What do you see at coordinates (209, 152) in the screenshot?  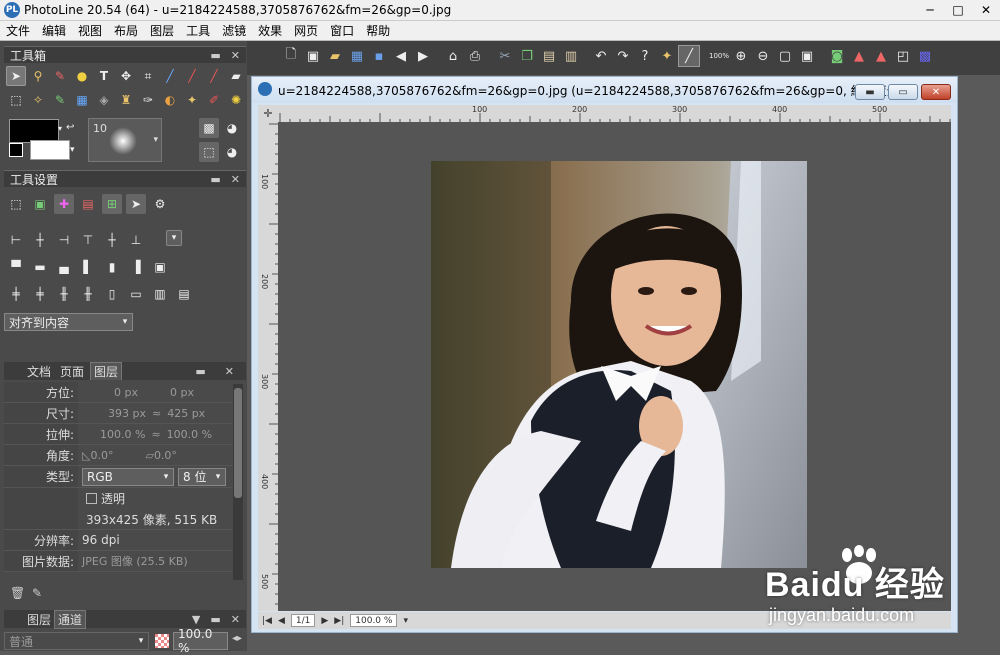 I see `selection-mode-icon: ⬚` at bounding box center [209, 152].